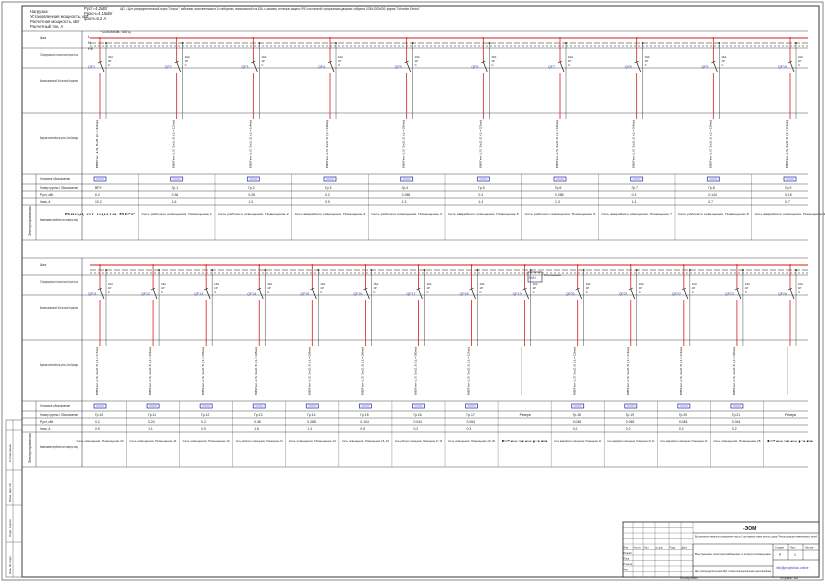  I want to click on footer-right: Формат А3, so click(789, 578).